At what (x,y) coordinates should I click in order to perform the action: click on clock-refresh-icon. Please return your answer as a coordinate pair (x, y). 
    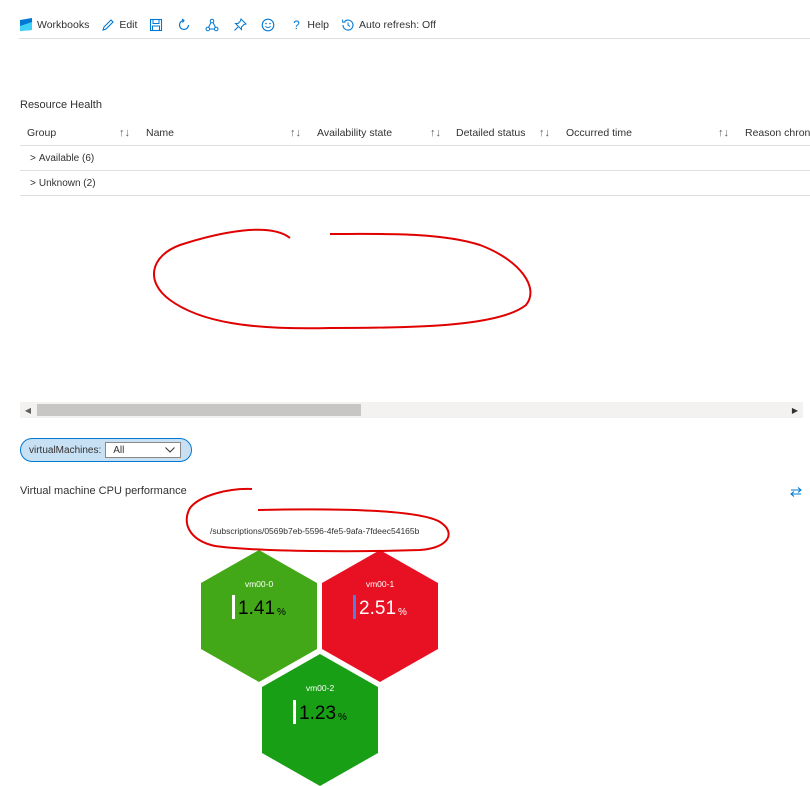
    Looking at the image, I should click on (348, 25).